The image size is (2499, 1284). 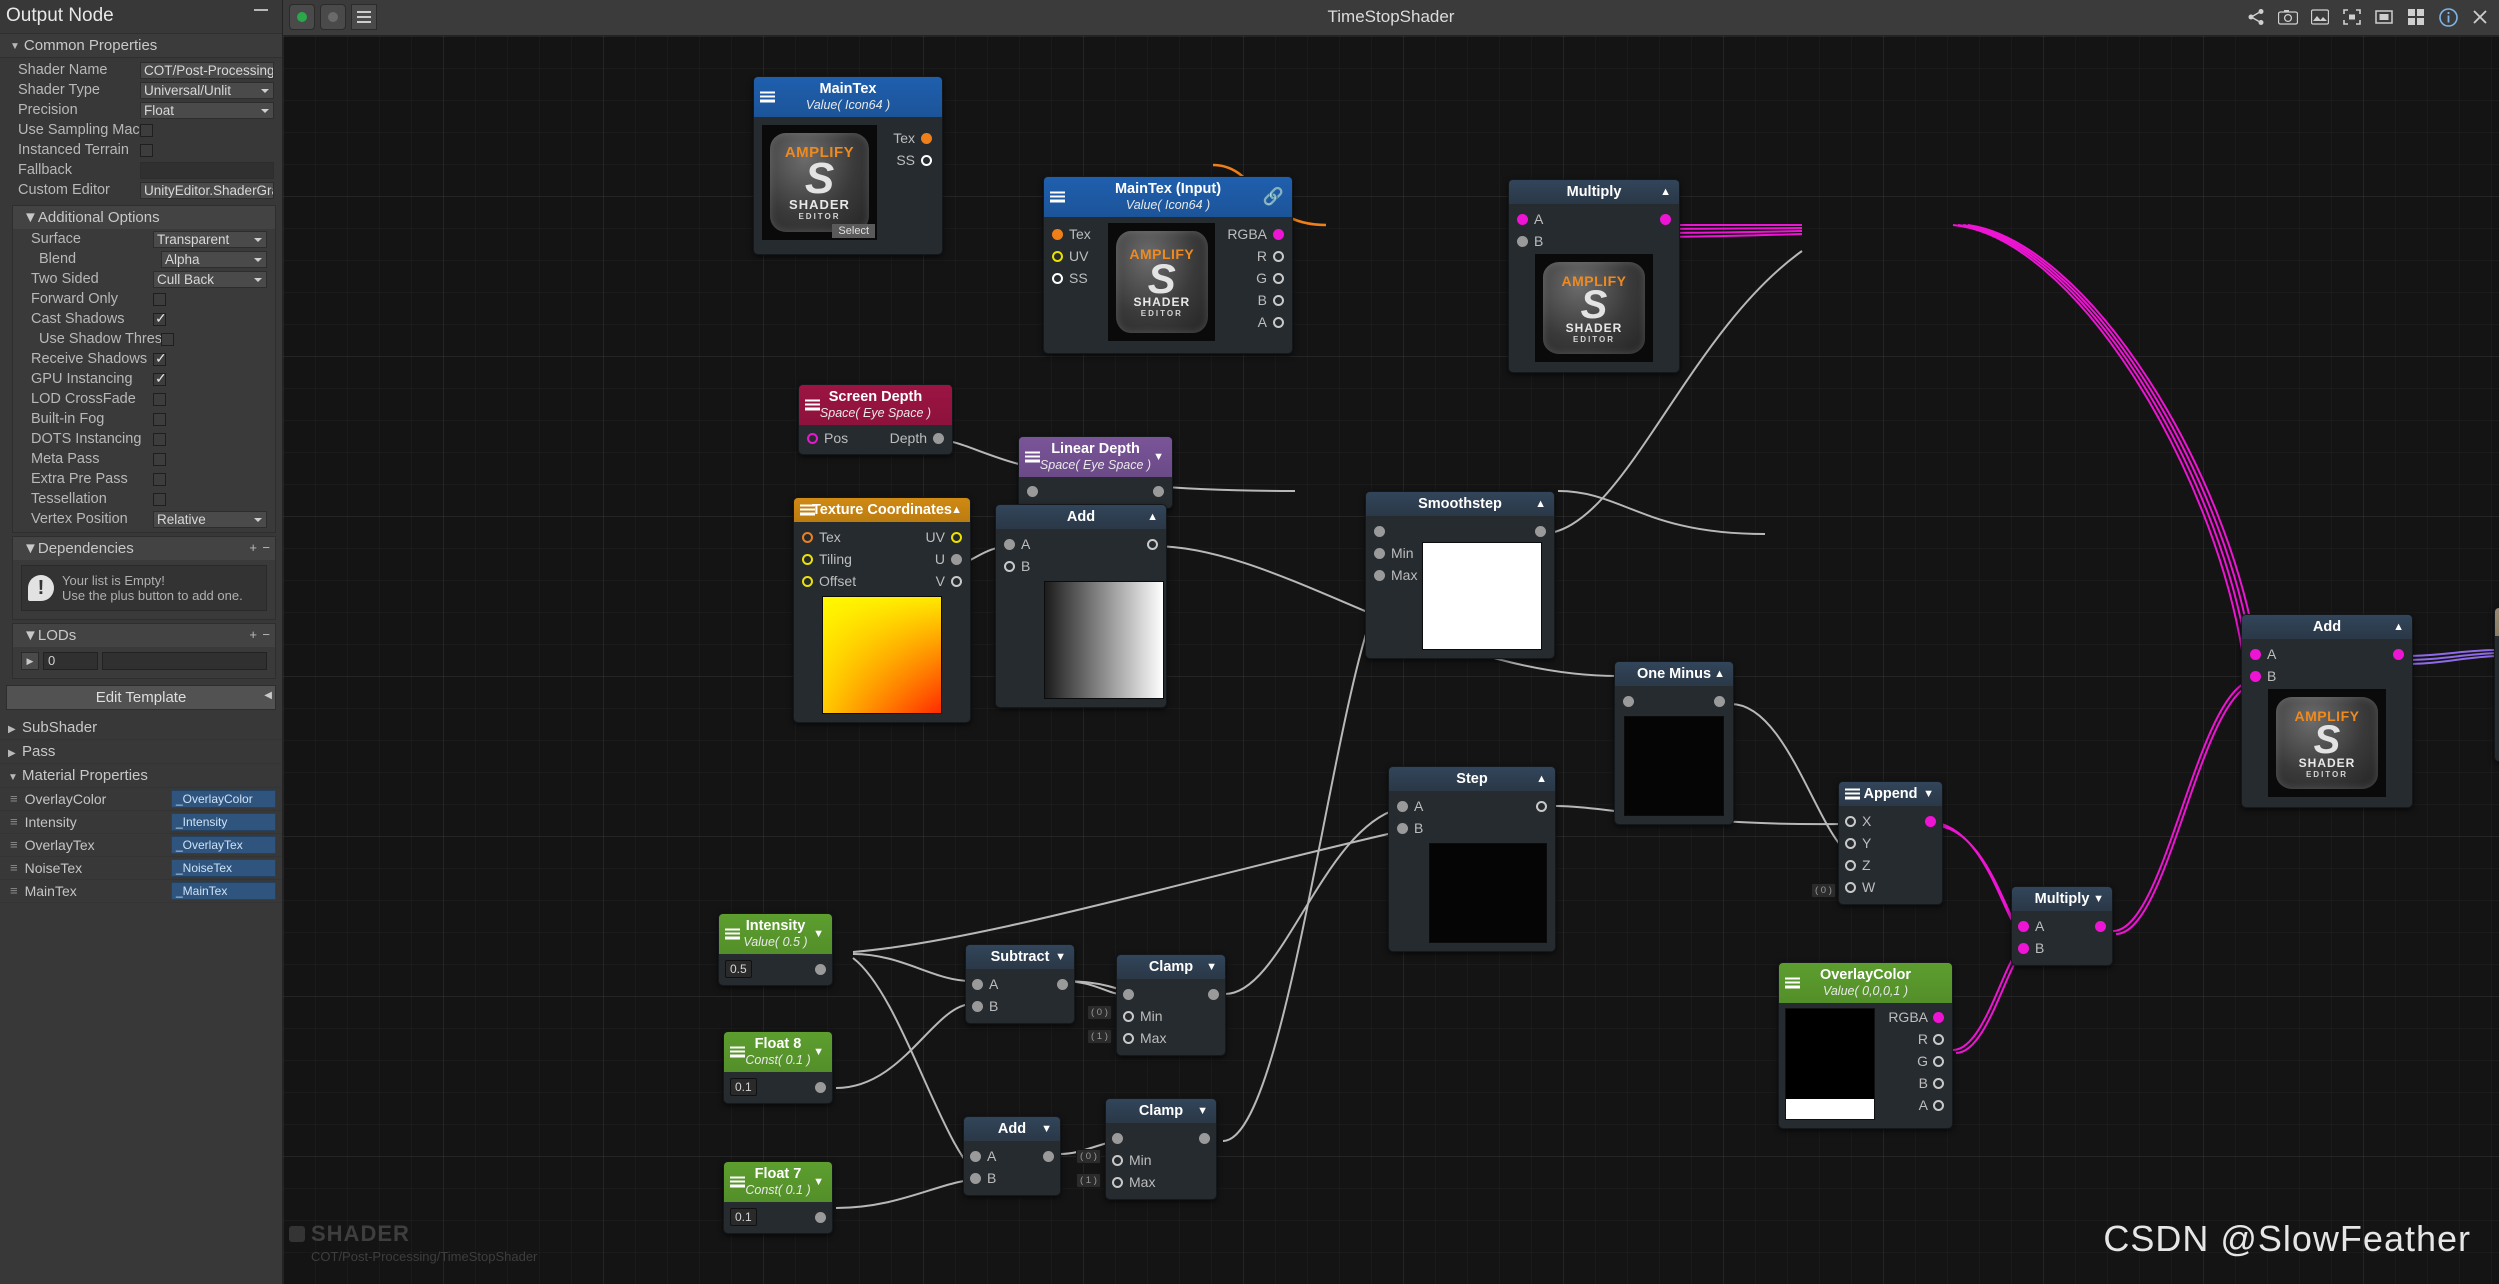 What do you see at coordinates (146, 130) in the screenshot?
I see `checkbox-use-sampling-mac` at bounding box center [146, 130].